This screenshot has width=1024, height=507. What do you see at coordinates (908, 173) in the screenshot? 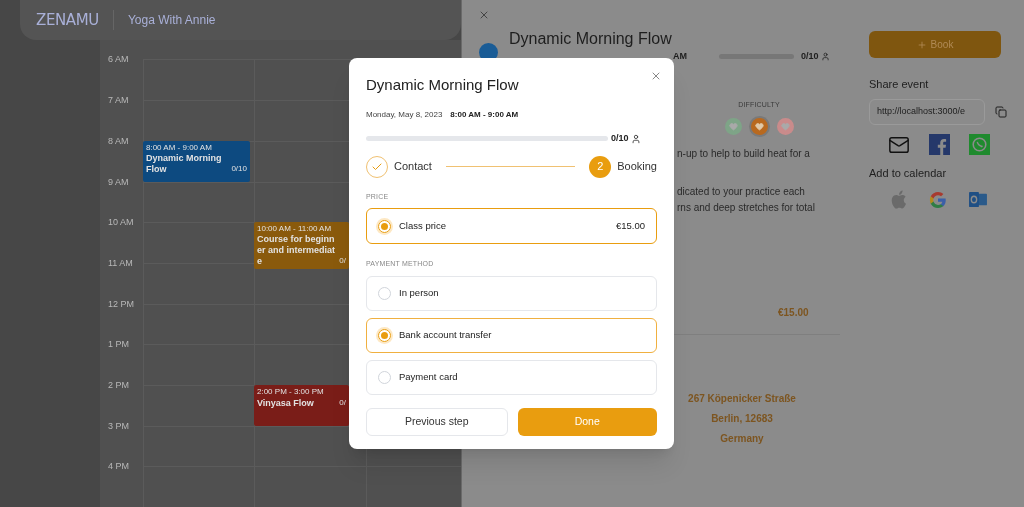
I see `calendar-title: Add to calendar` at bounding box center [908, 173].